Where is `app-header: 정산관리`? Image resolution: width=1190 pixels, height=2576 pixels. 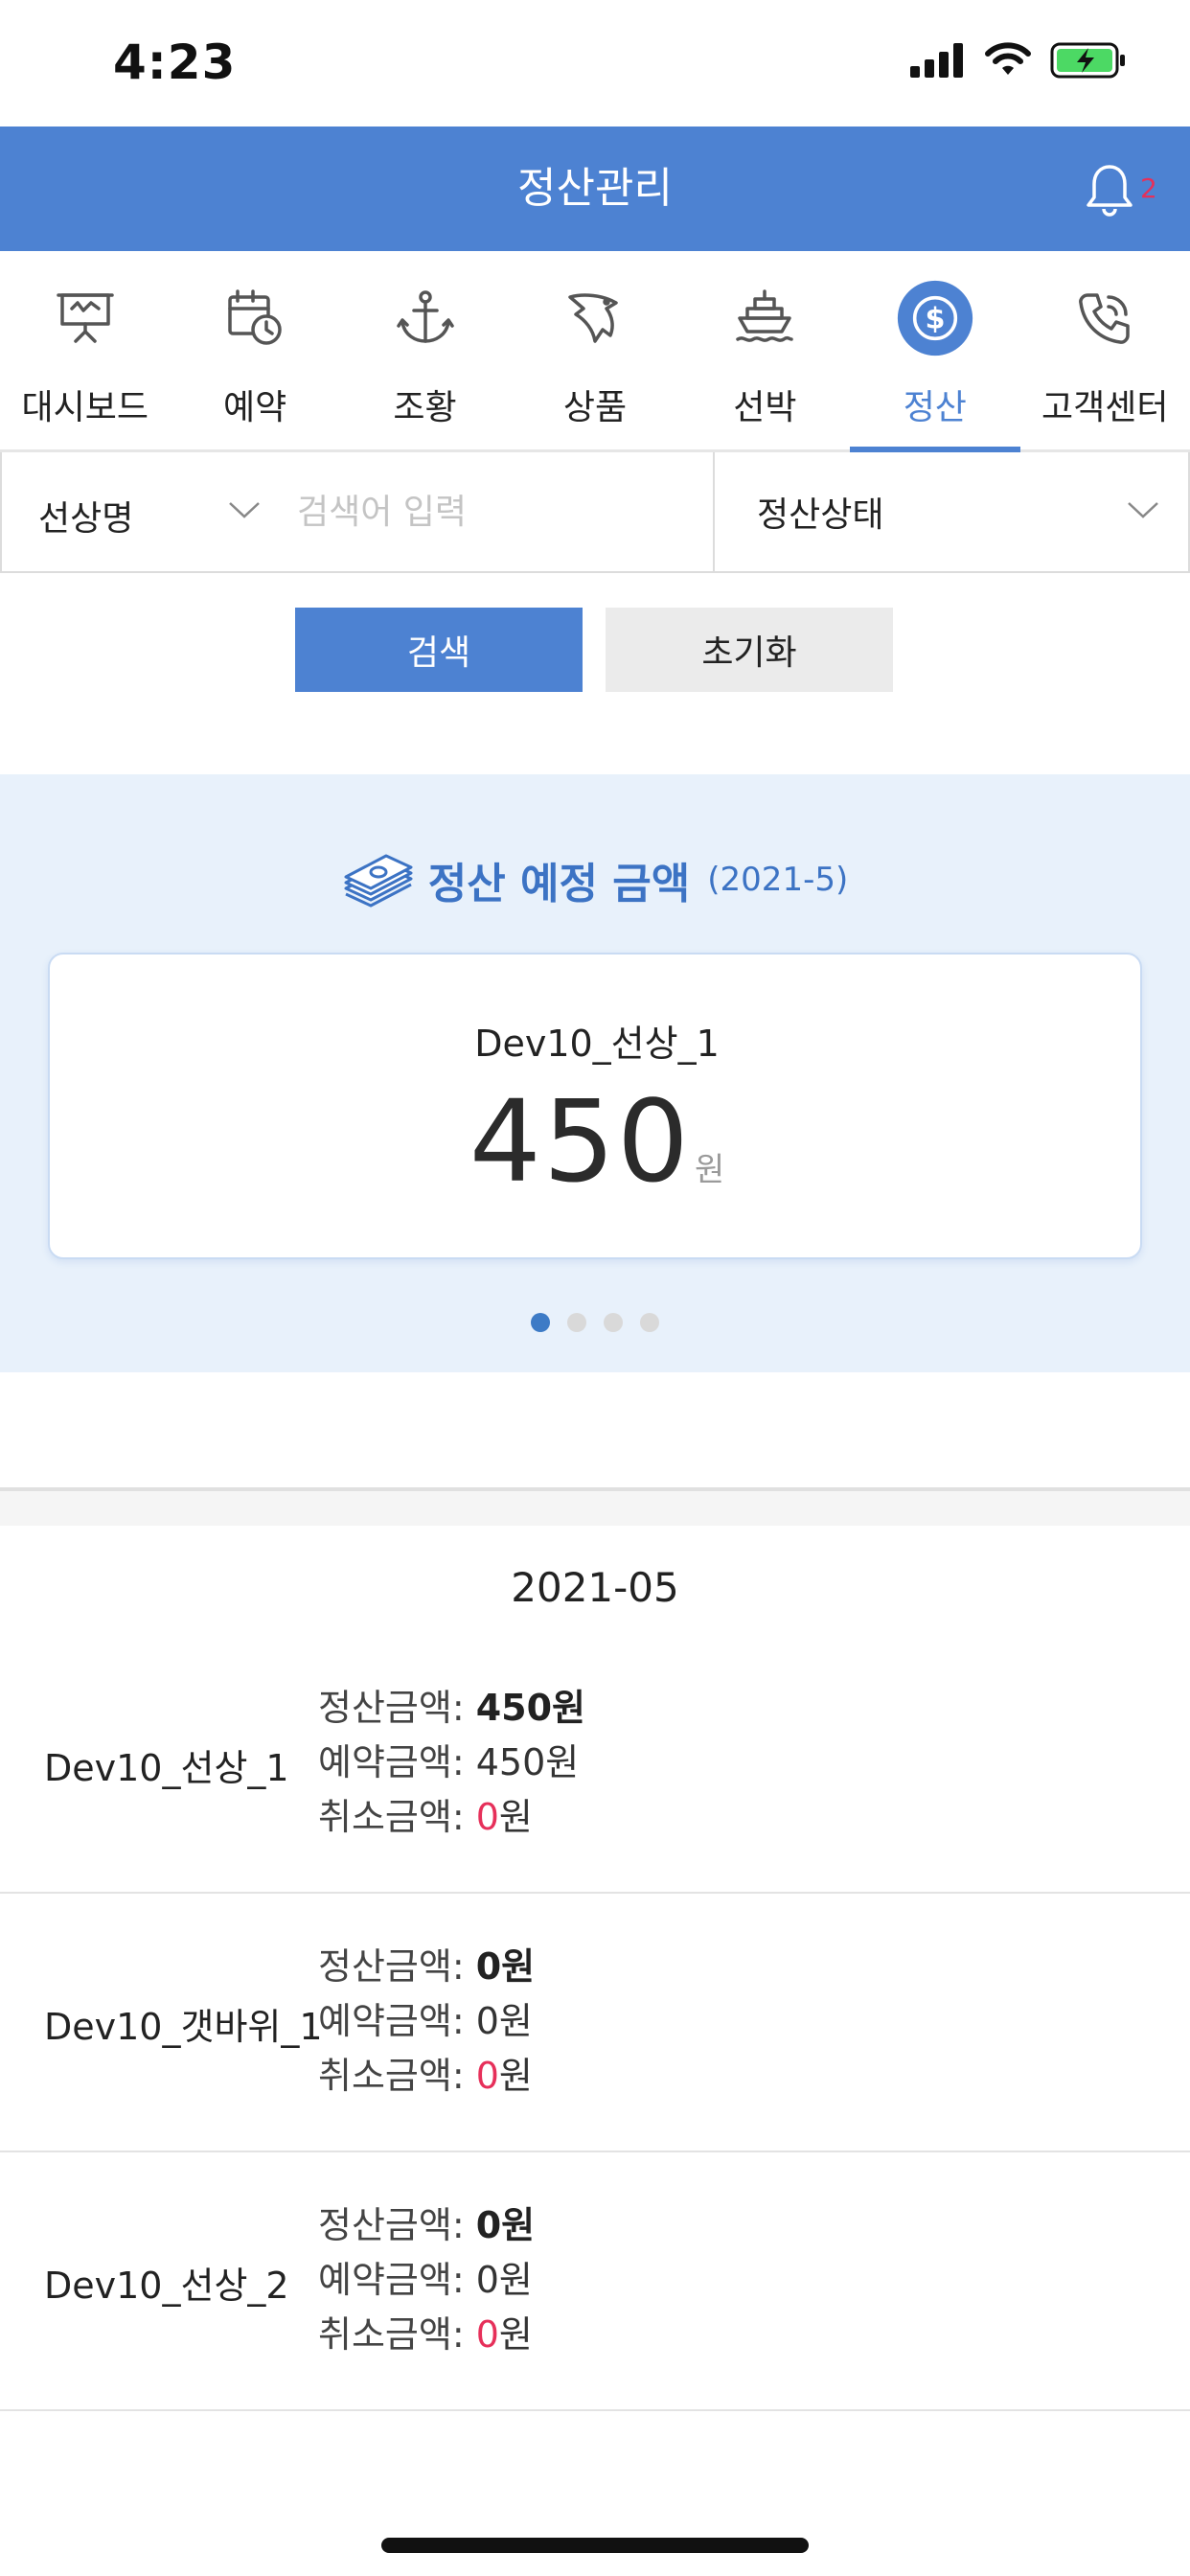 app-header: 정산관리 is located at coordinates (595, 188).